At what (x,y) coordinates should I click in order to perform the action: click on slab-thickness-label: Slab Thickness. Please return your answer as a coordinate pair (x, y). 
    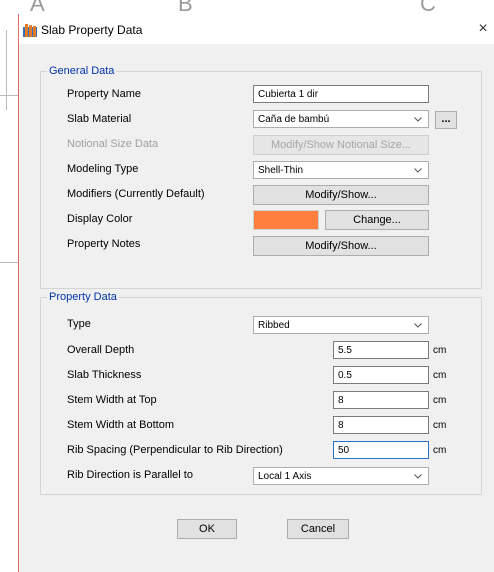
    Looking at the image, I should click on (104, 375).